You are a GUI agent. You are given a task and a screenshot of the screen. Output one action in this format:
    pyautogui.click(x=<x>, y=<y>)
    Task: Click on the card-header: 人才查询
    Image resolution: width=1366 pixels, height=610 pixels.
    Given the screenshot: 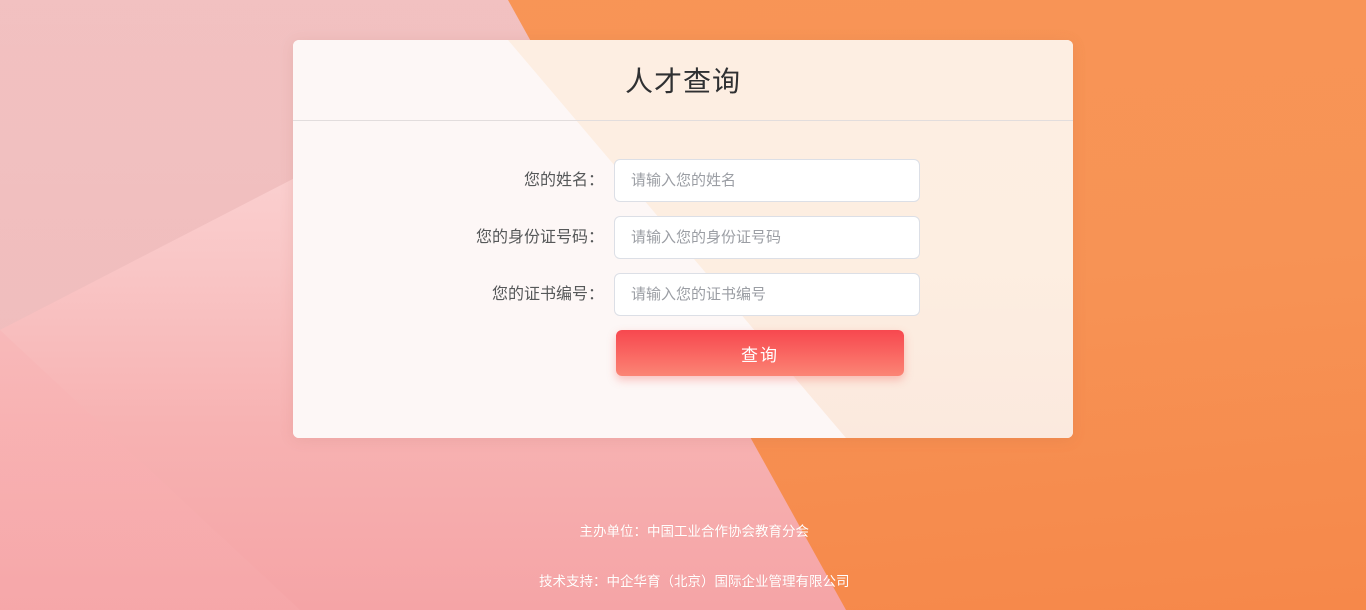 What is the action you would take?
    pyautogui.click(x=683, y=80)
    